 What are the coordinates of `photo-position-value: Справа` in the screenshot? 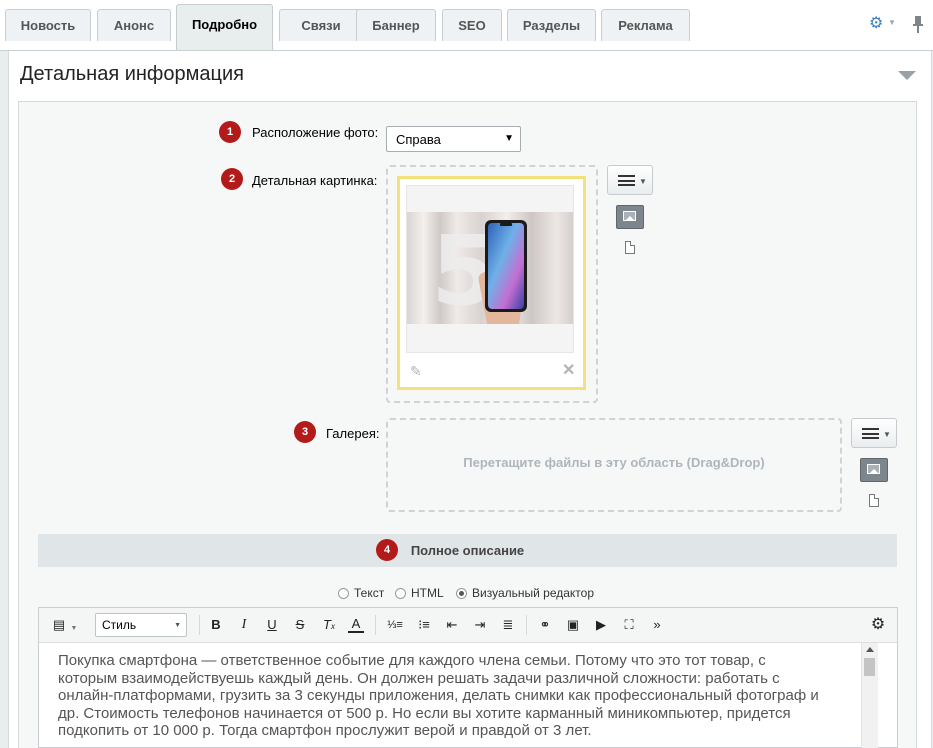 It's located at (418, 139).